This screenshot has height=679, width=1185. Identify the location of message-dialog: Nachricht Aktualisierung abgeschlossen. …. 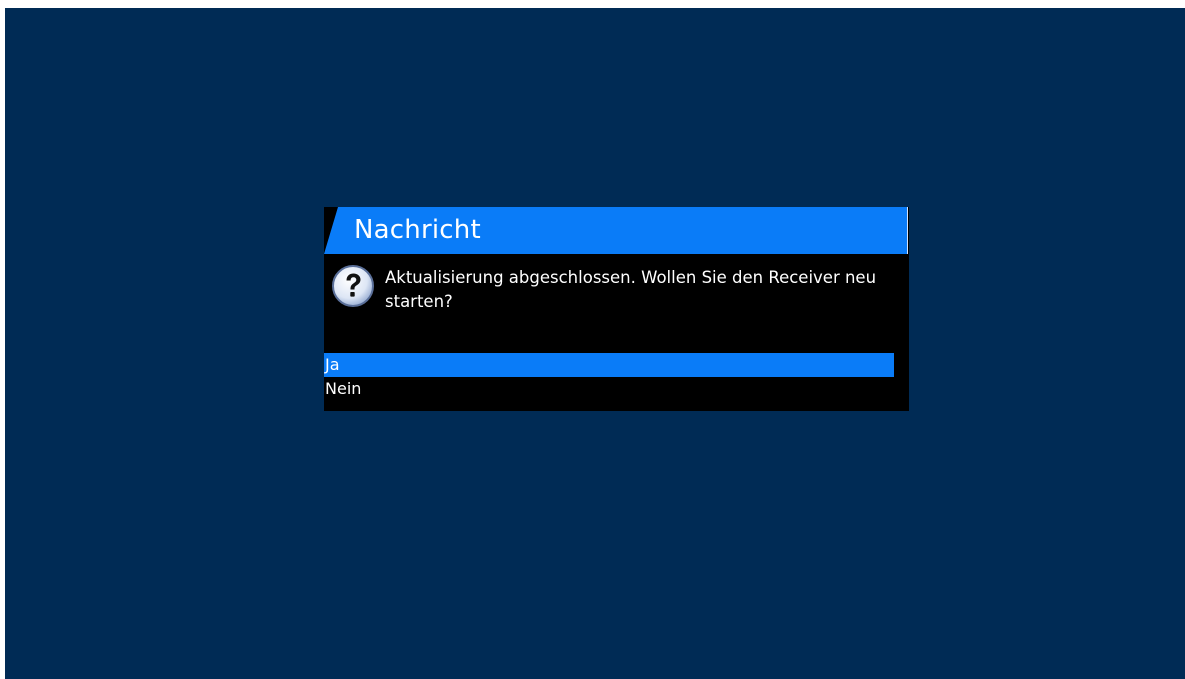
(616, 309).